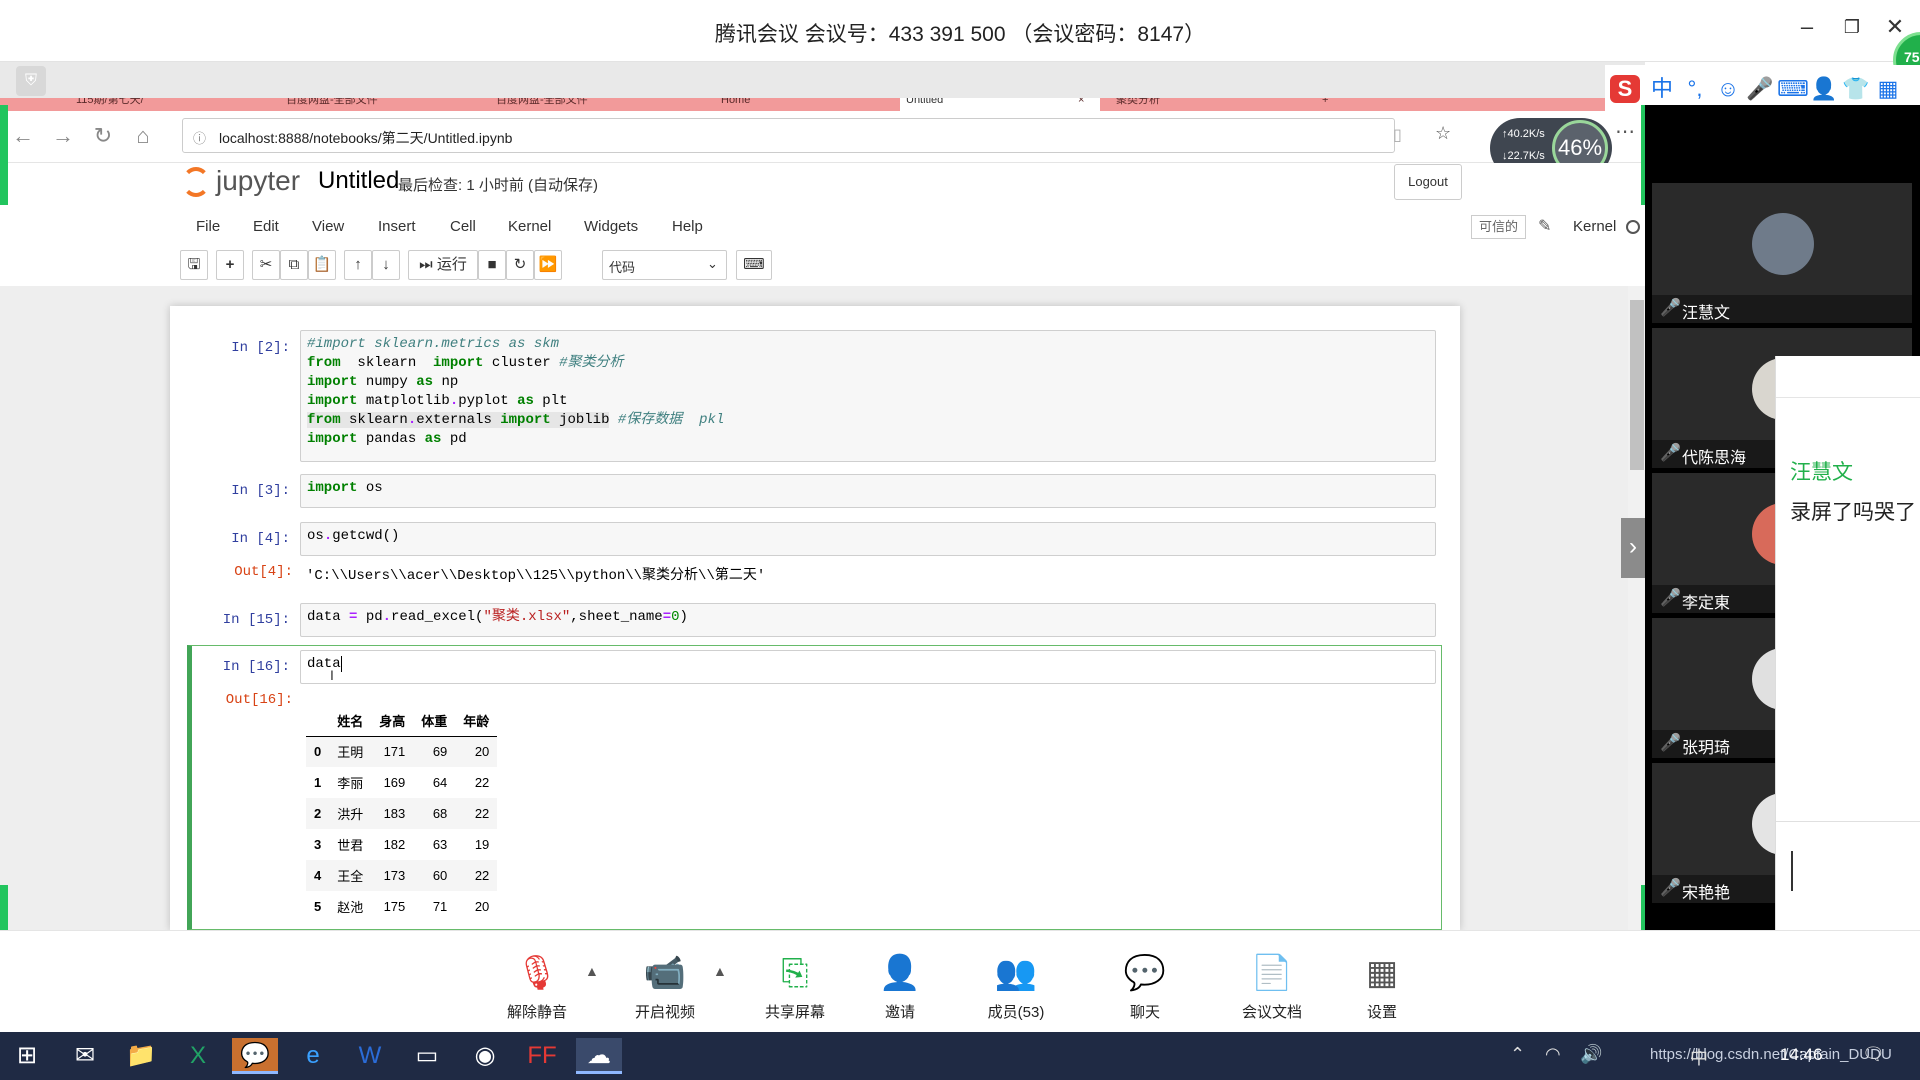 The width and height of the screenshot is (1920, 1080). I want to click on back-icon: ←, so click(23, 136).